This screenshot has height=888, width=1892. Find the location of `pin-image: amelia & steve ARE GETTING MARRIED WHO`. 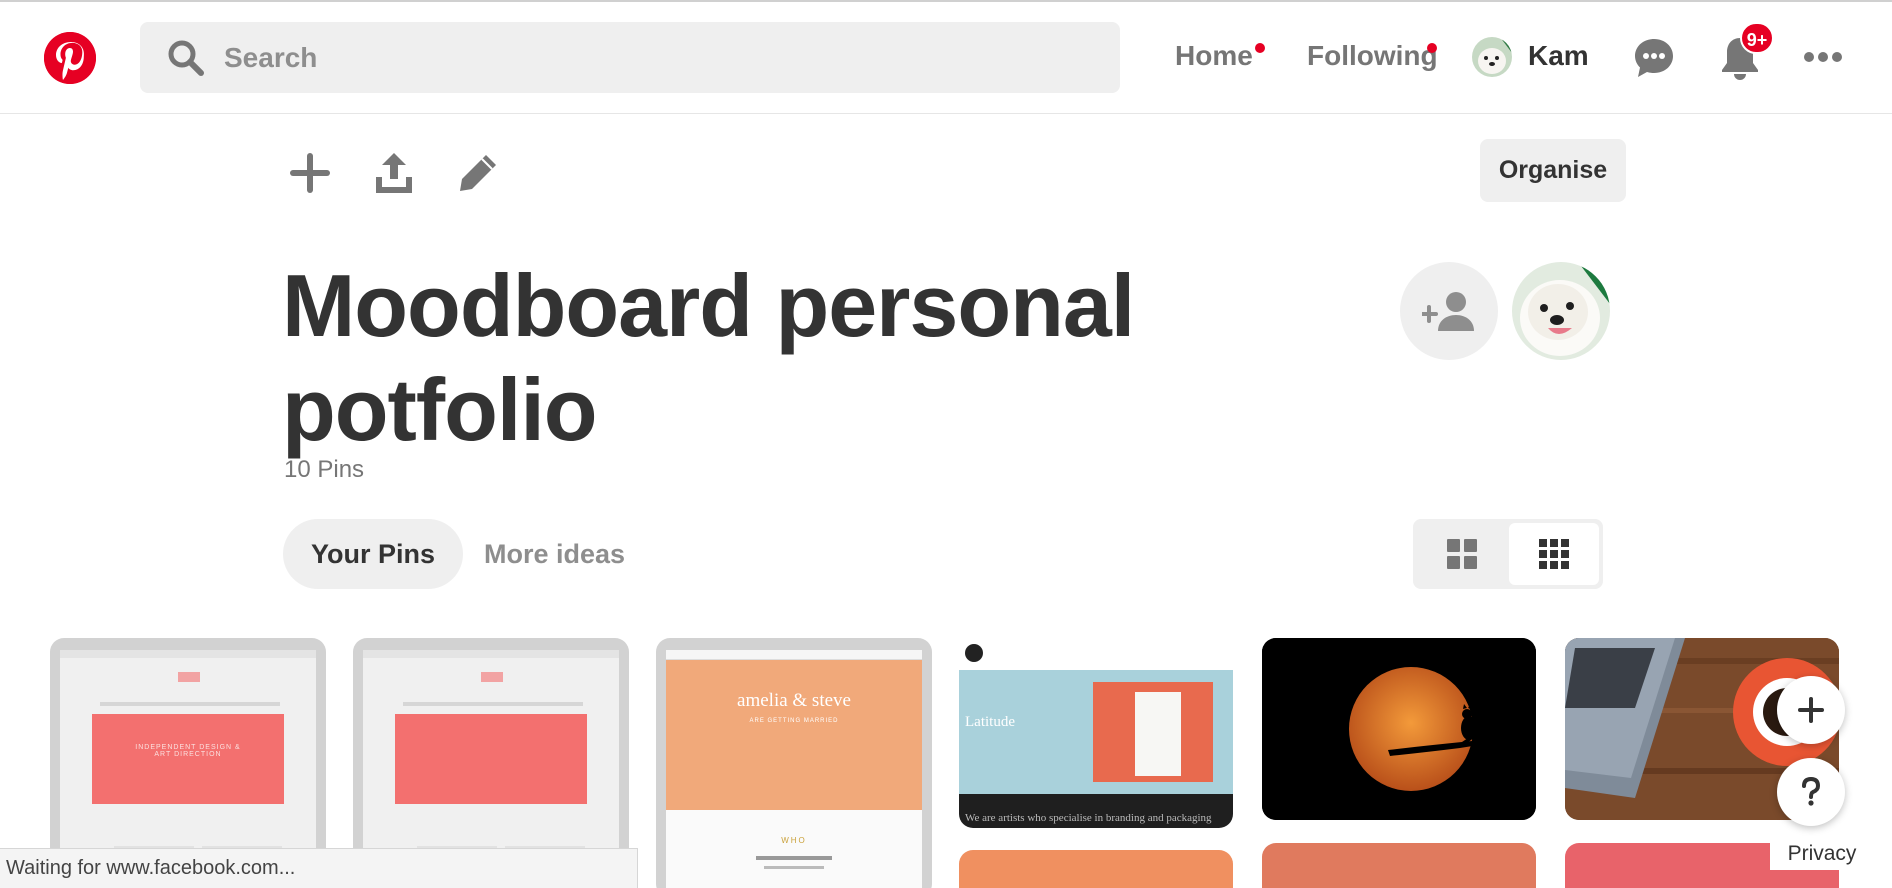

pin-image: amelia & steve ARE GETTING MARRIED WHO is located at coordinates (794, 769).